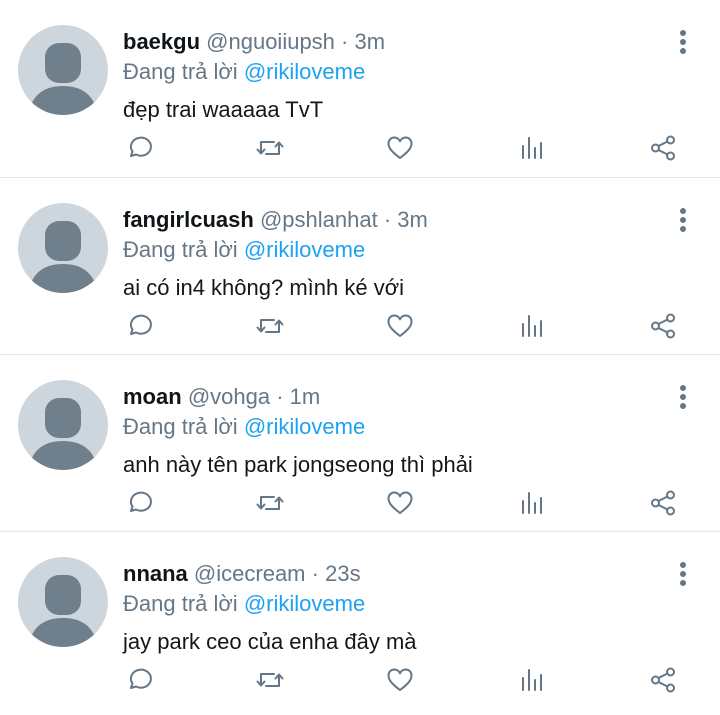 The image size is (720, 715). I want to click on display-name: nnana, so click(155, 573).